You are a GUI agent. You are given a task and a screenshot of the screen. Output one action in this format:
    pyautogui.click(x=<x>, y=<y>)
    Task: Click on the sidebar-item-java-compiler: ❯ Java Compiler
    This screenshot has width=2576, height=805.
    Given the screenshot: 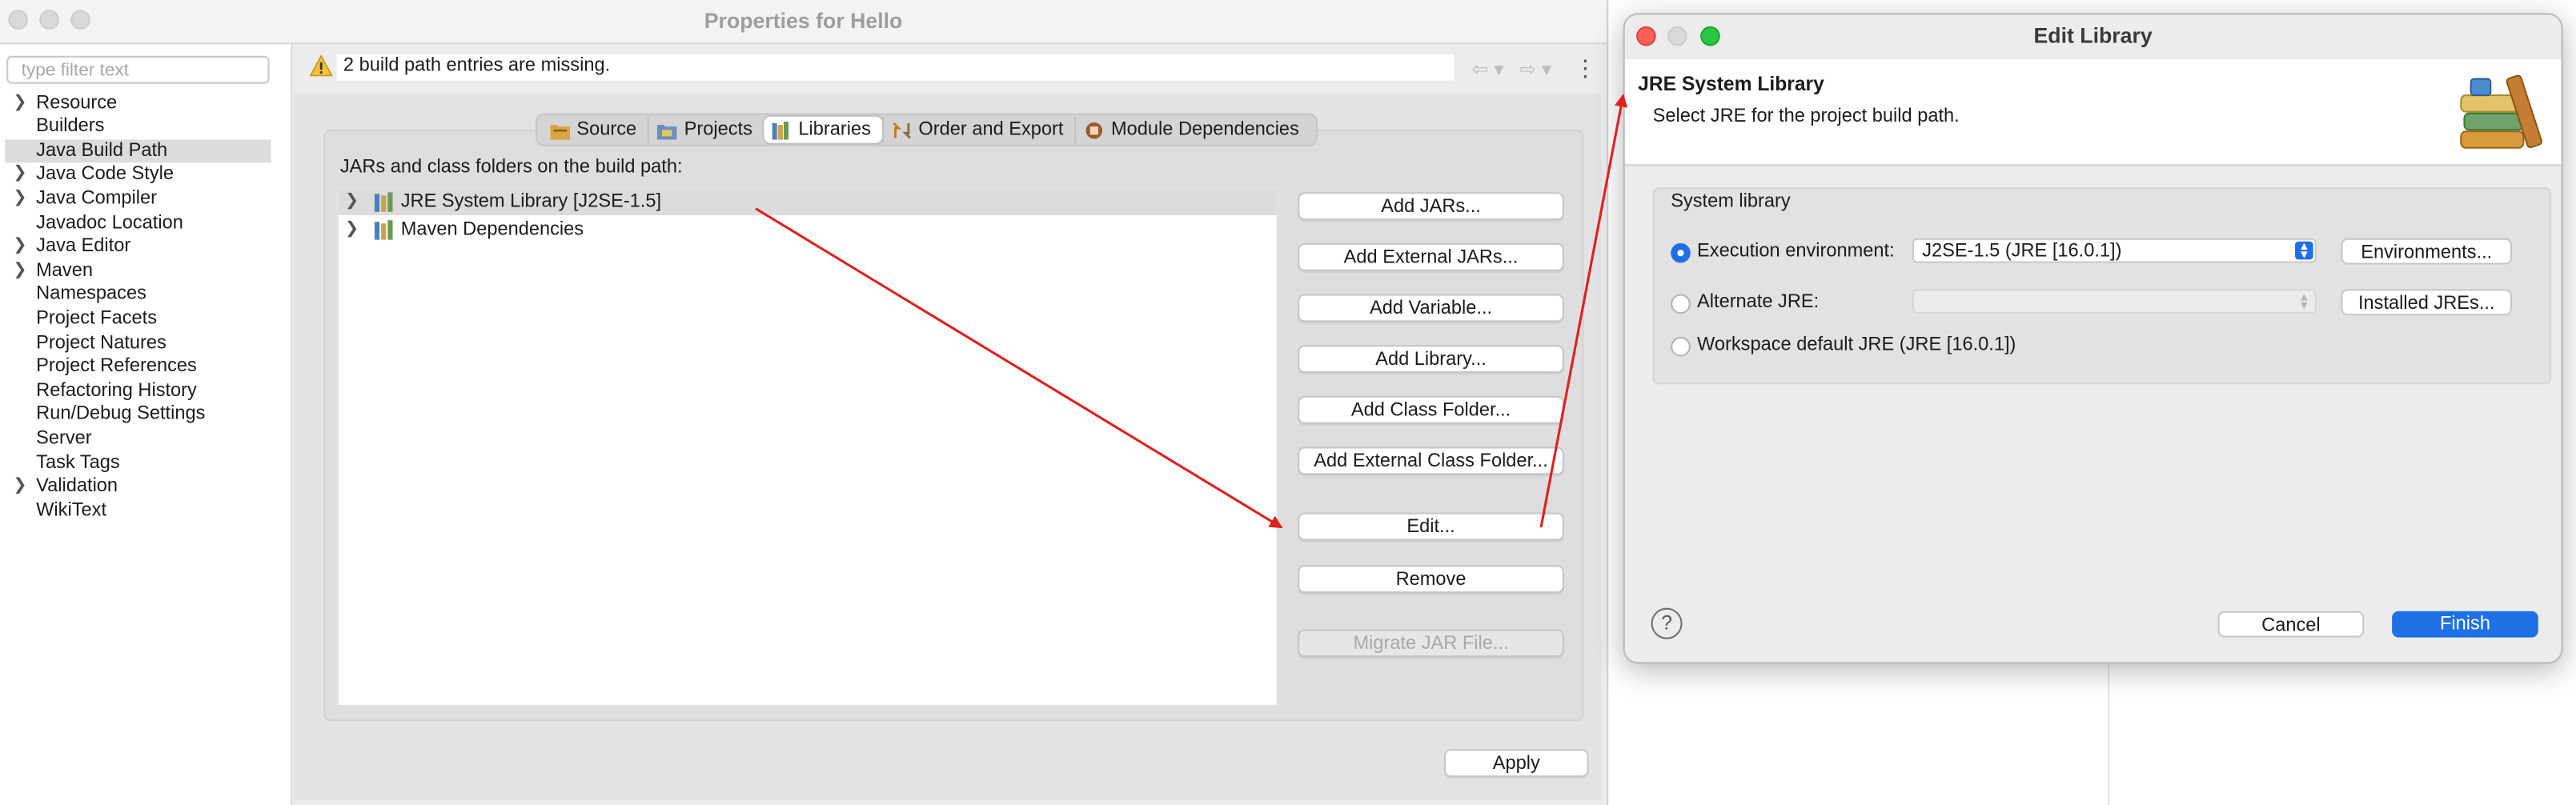 What is the action you would take?
    pyautogui.click(x=138, y=199)
    